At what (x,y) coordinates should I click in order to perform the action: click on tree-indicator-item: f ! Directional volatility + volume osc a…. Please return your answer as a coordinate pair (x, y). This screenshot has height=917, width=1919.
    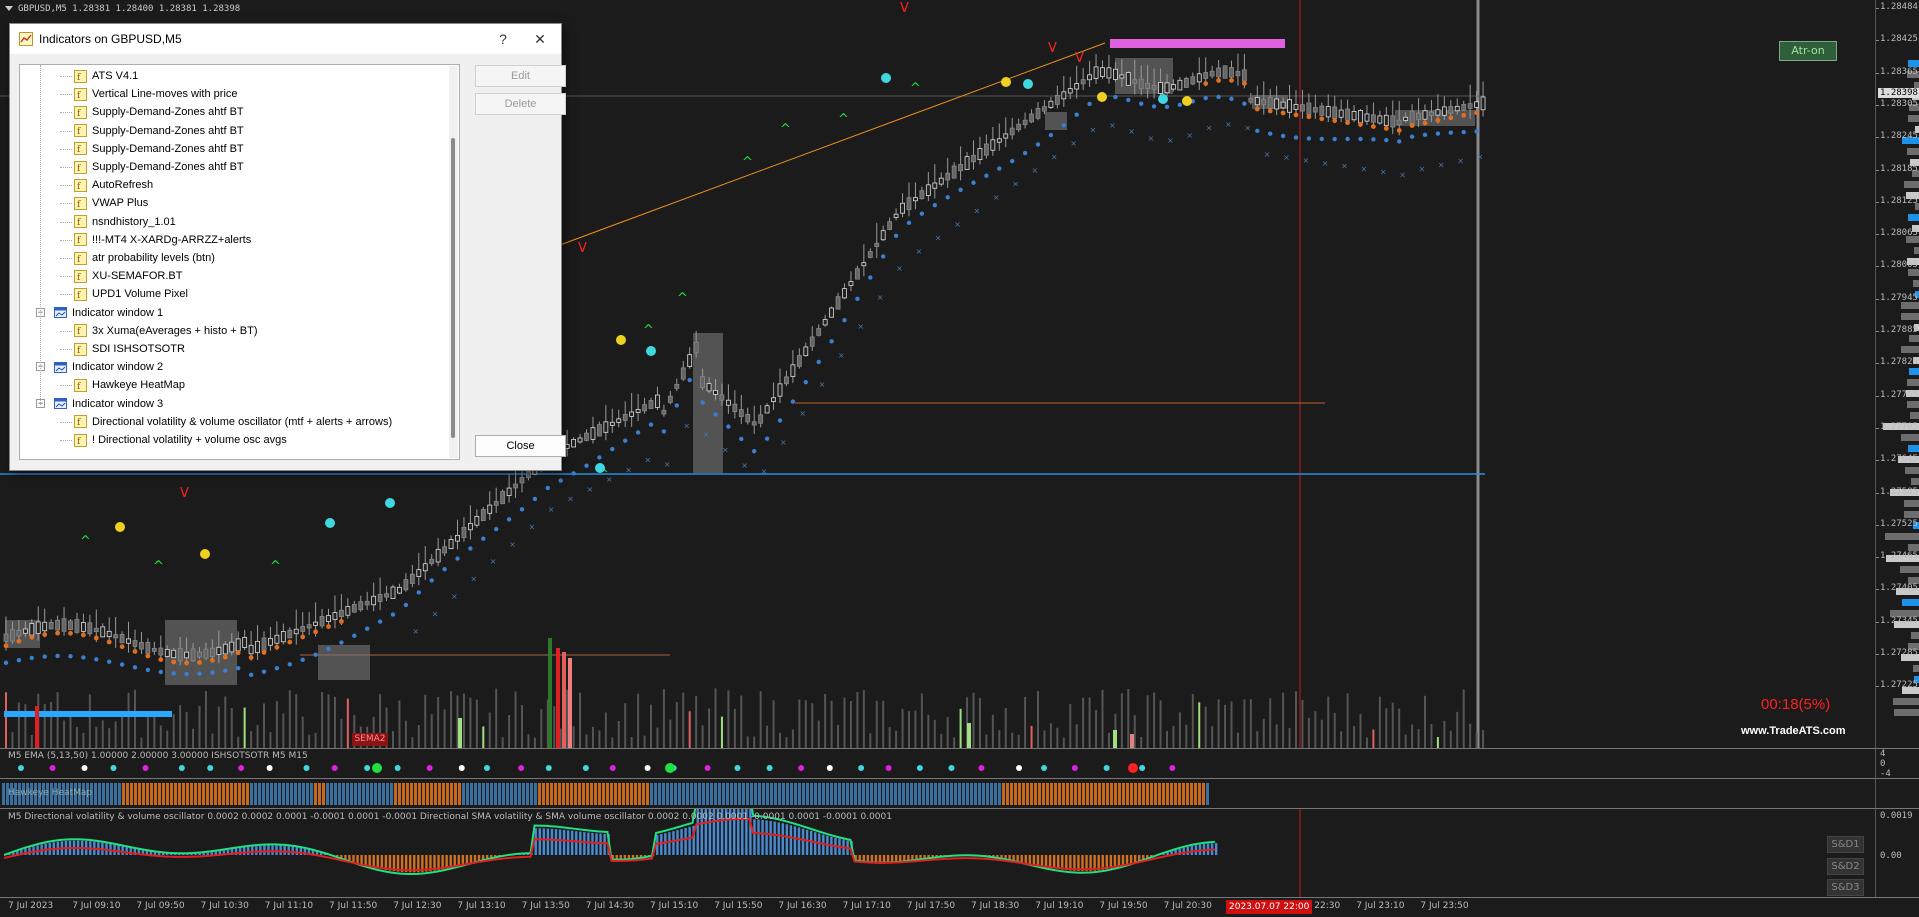
    Looking at the image, I should click on (180, 440).